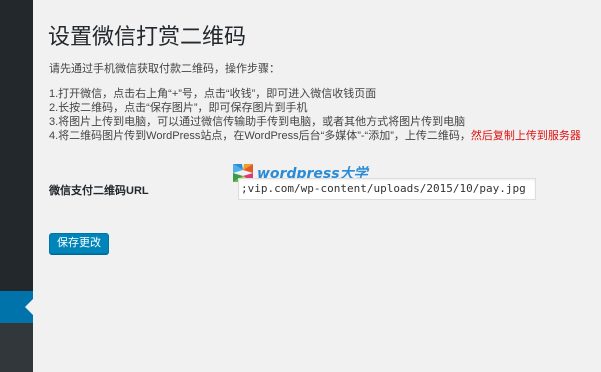 Image resolution: width=601 pixels, height=372 pixels. Describe the element at coordinates (257, 122) in the screenshot. I see `step-item: 3.将图片上传到电脑，可以通过微信传输助手传到电脑，或者其他方式将图片传到电脑` at that location.